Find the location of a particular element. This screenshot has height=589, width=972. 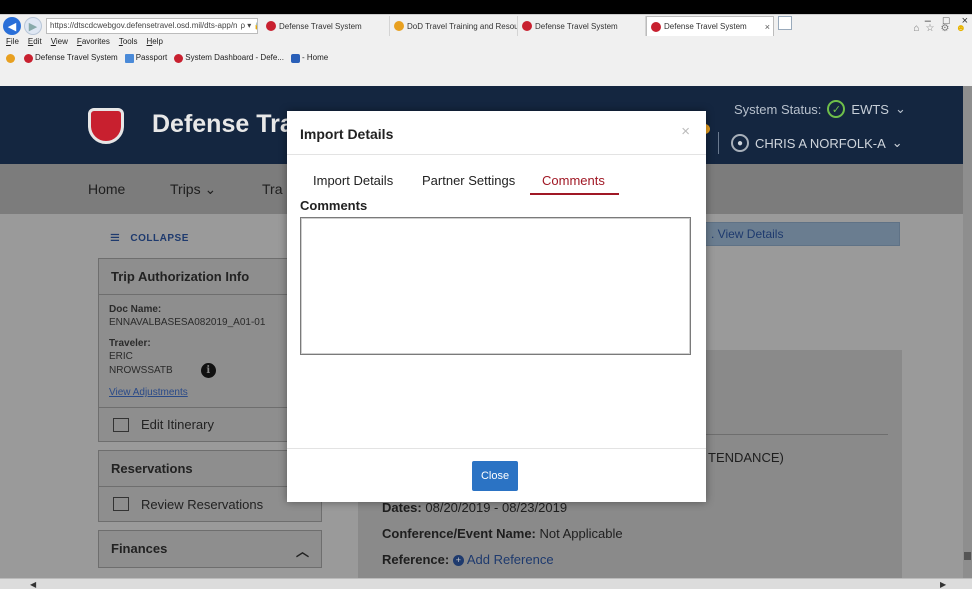

menu-favorites: Favorites is located at coordinates (93, 44).